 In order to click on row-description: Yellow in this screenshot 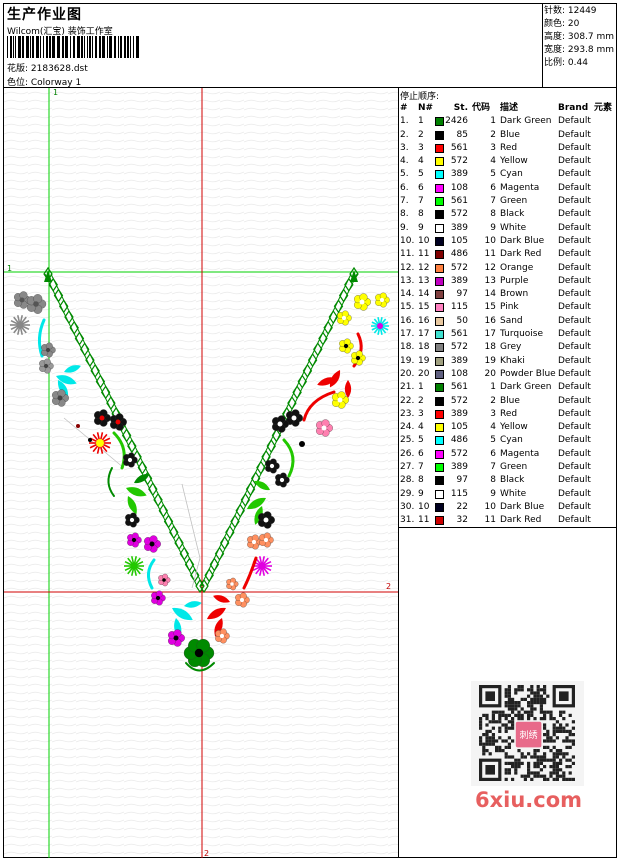, I will do `click(514, 427)`.